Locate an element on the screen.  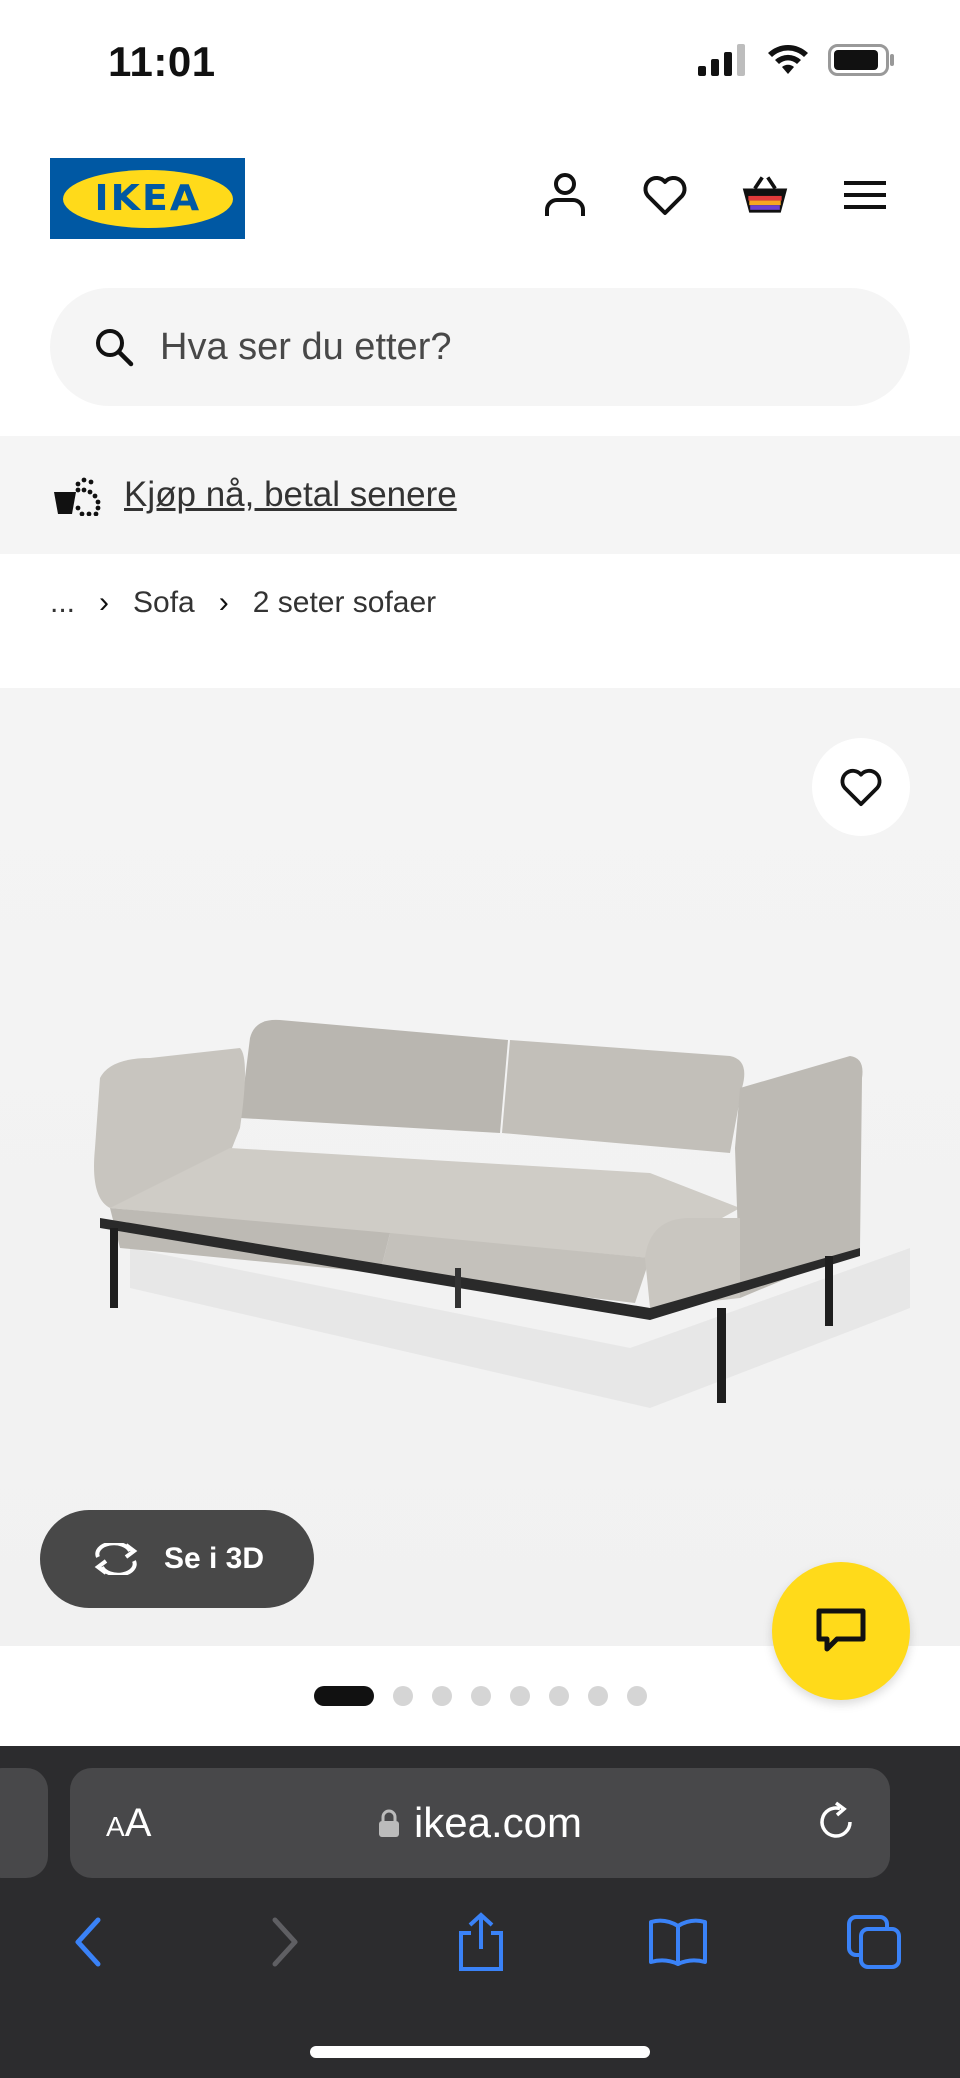
share-button is located at coordinates (481, 1942).